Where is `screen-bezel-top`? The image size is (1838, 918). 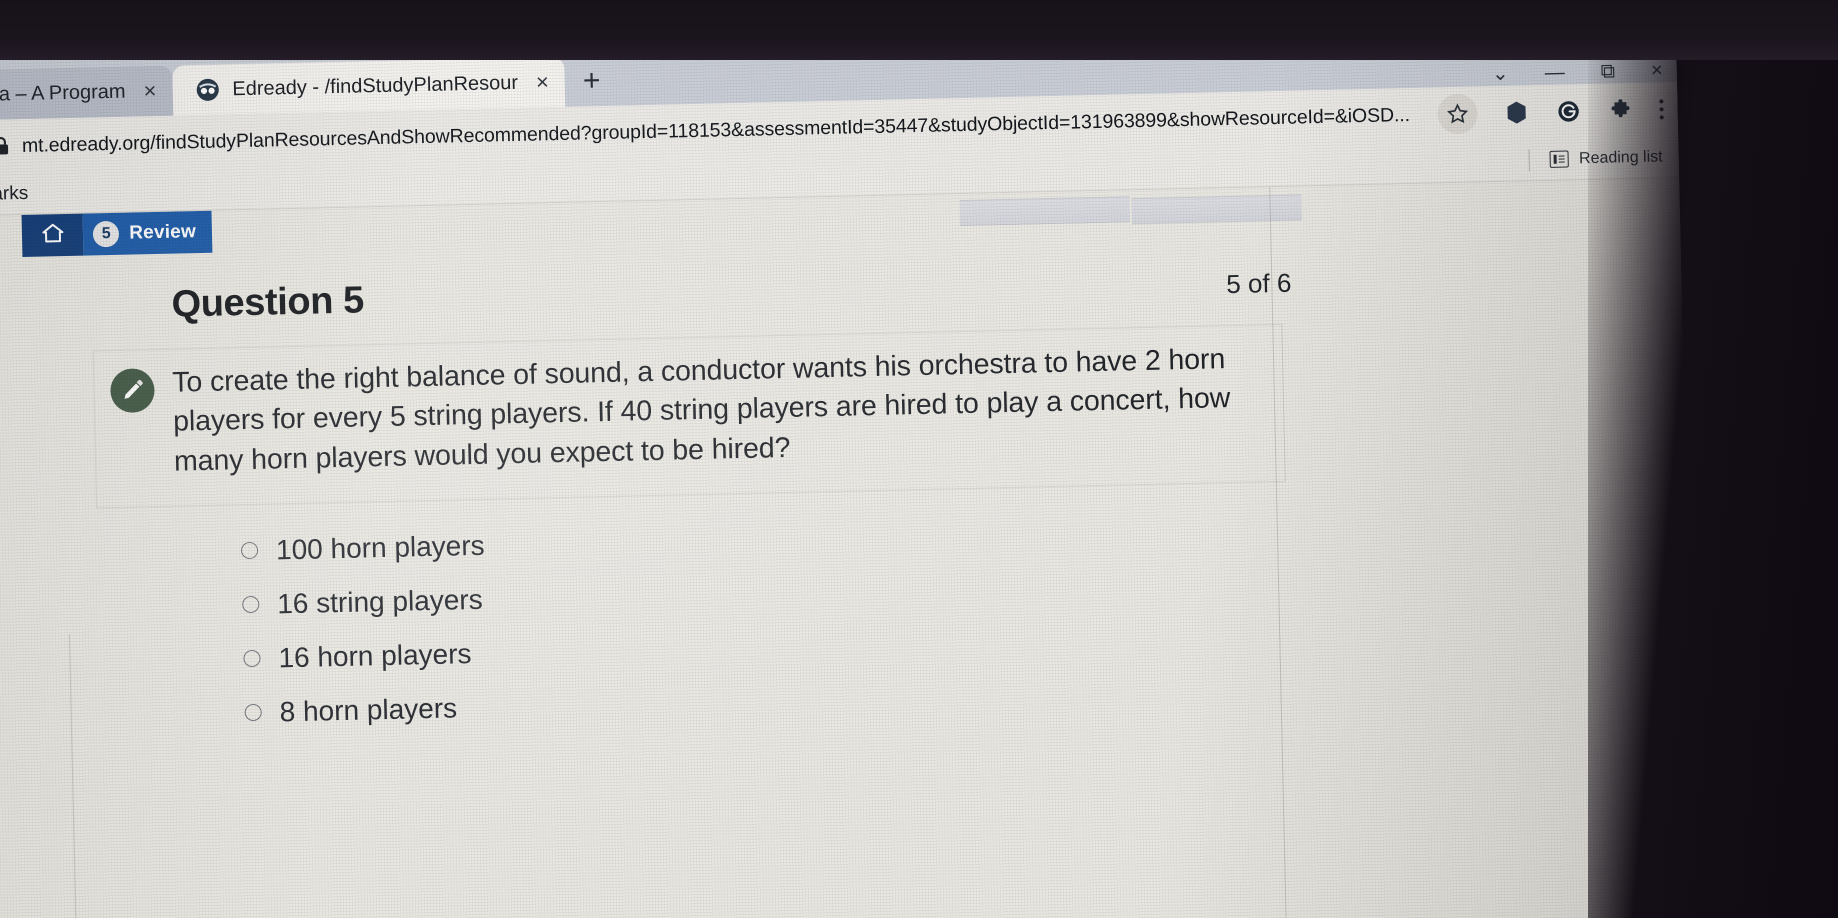 screen-bezel-top is located at coordinates (919, 30).